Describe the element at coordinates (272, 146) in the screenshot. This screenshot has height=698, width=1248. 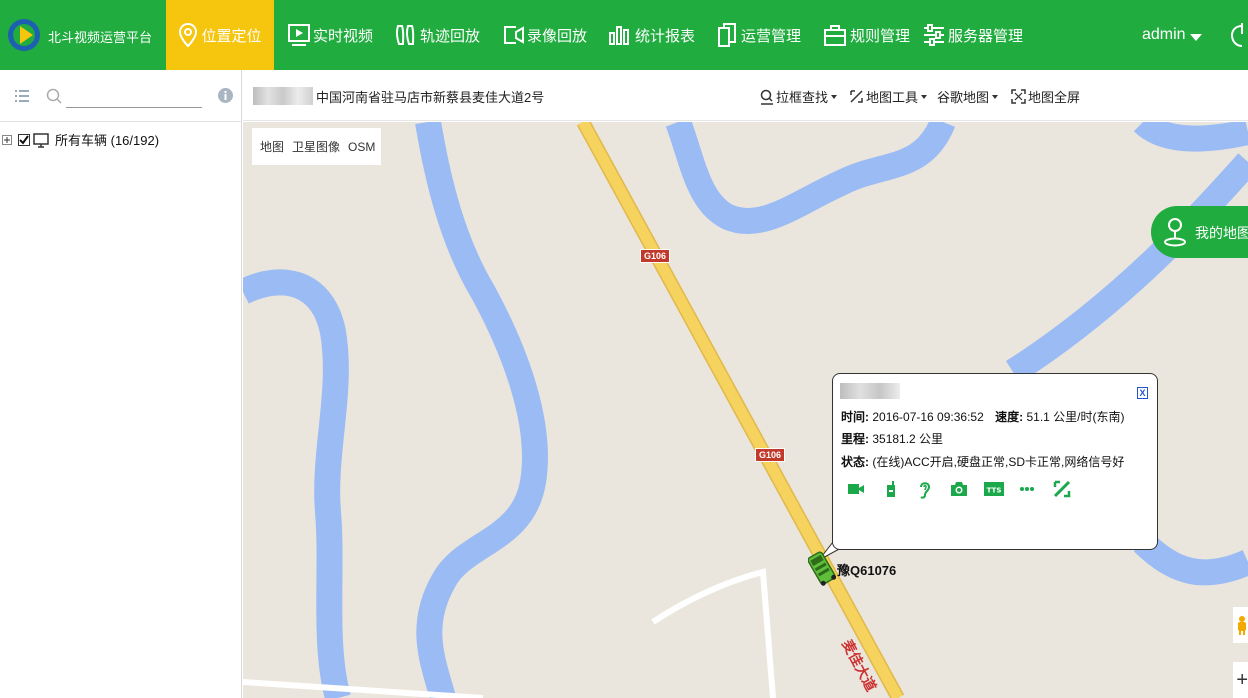
I see `map-type-road: 地图` at that location.